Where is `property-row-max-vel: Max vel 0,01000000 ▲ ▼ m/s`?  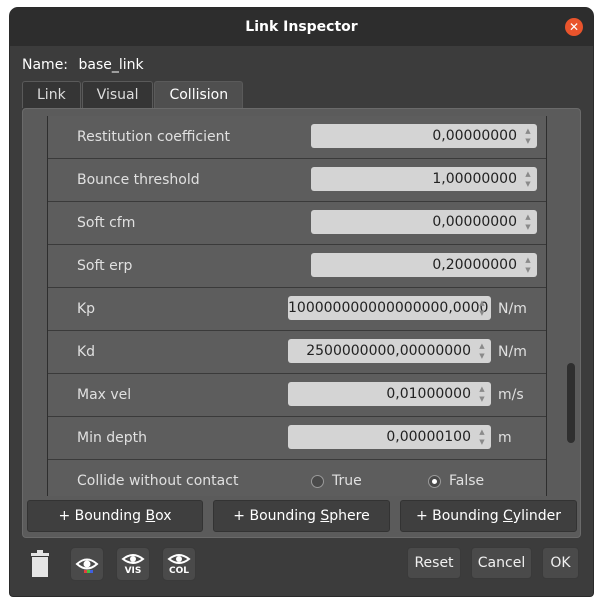
property-row-max-vel: Max vel 0,01000000 ▲ ▼ m/s is located at coordinates (297, 395).